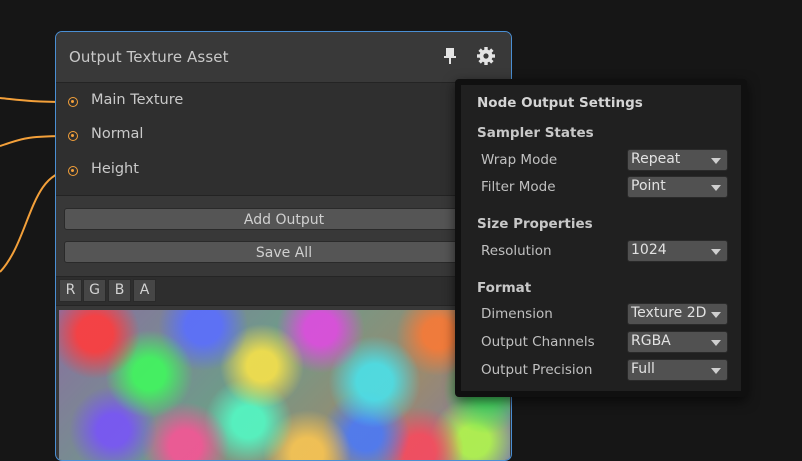 The width and height of the screenshot is (802, 461). I want to click on popup-title: Node Output Settings, so click(560, 103).